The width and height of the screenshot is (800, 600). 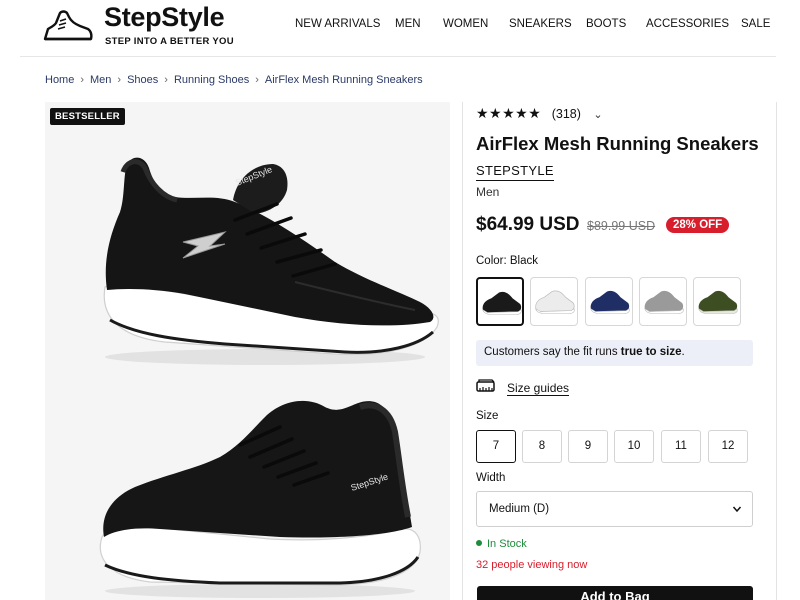 What do you see at coordinates (542, 446) in the screenshot?
I see `size-option-8: 8` at bounding box center [542, 446].